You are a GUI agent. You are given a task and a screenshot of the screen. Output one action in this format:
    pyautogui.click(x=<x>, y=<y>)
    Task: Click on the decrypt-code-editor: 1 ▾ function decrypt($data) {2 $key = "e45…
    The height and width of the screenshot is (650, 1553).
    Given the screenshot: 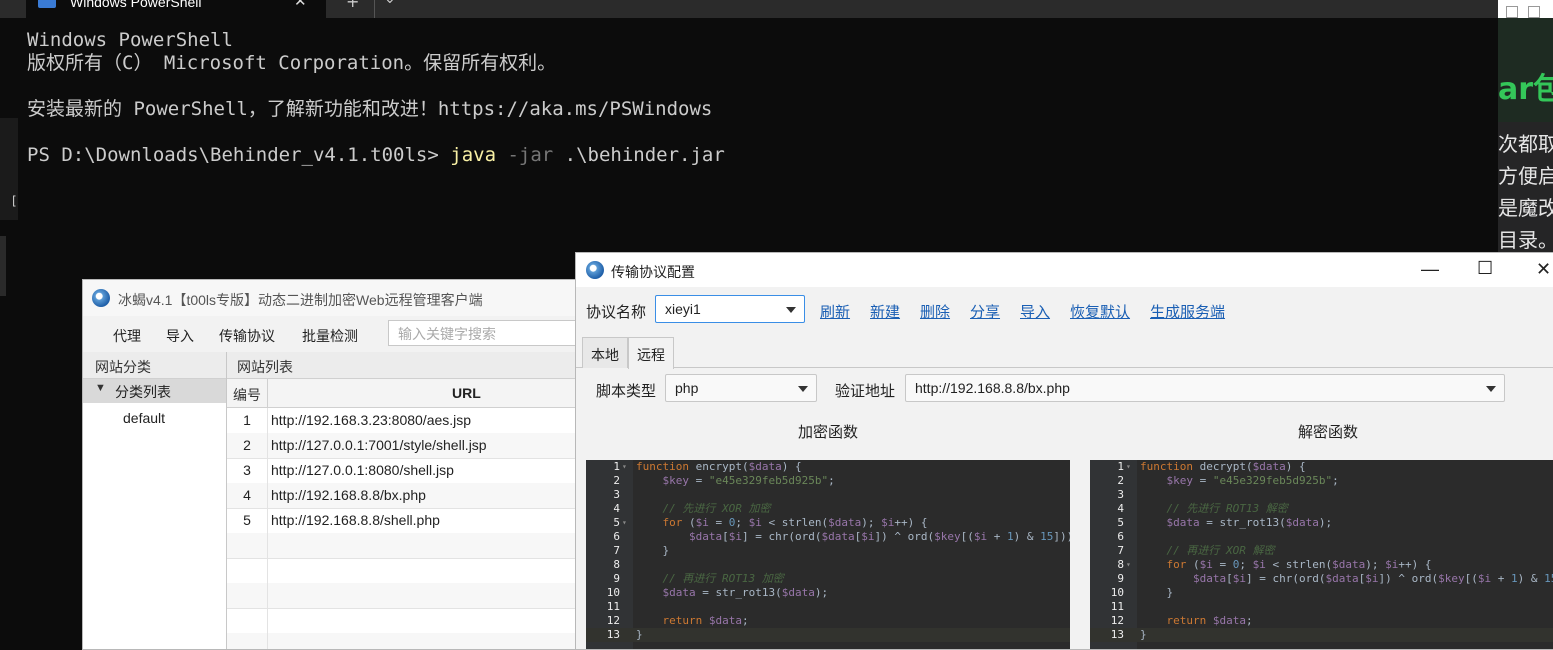 What is the action you would take?
    pyautogui.click(x=1321, y=554)
    